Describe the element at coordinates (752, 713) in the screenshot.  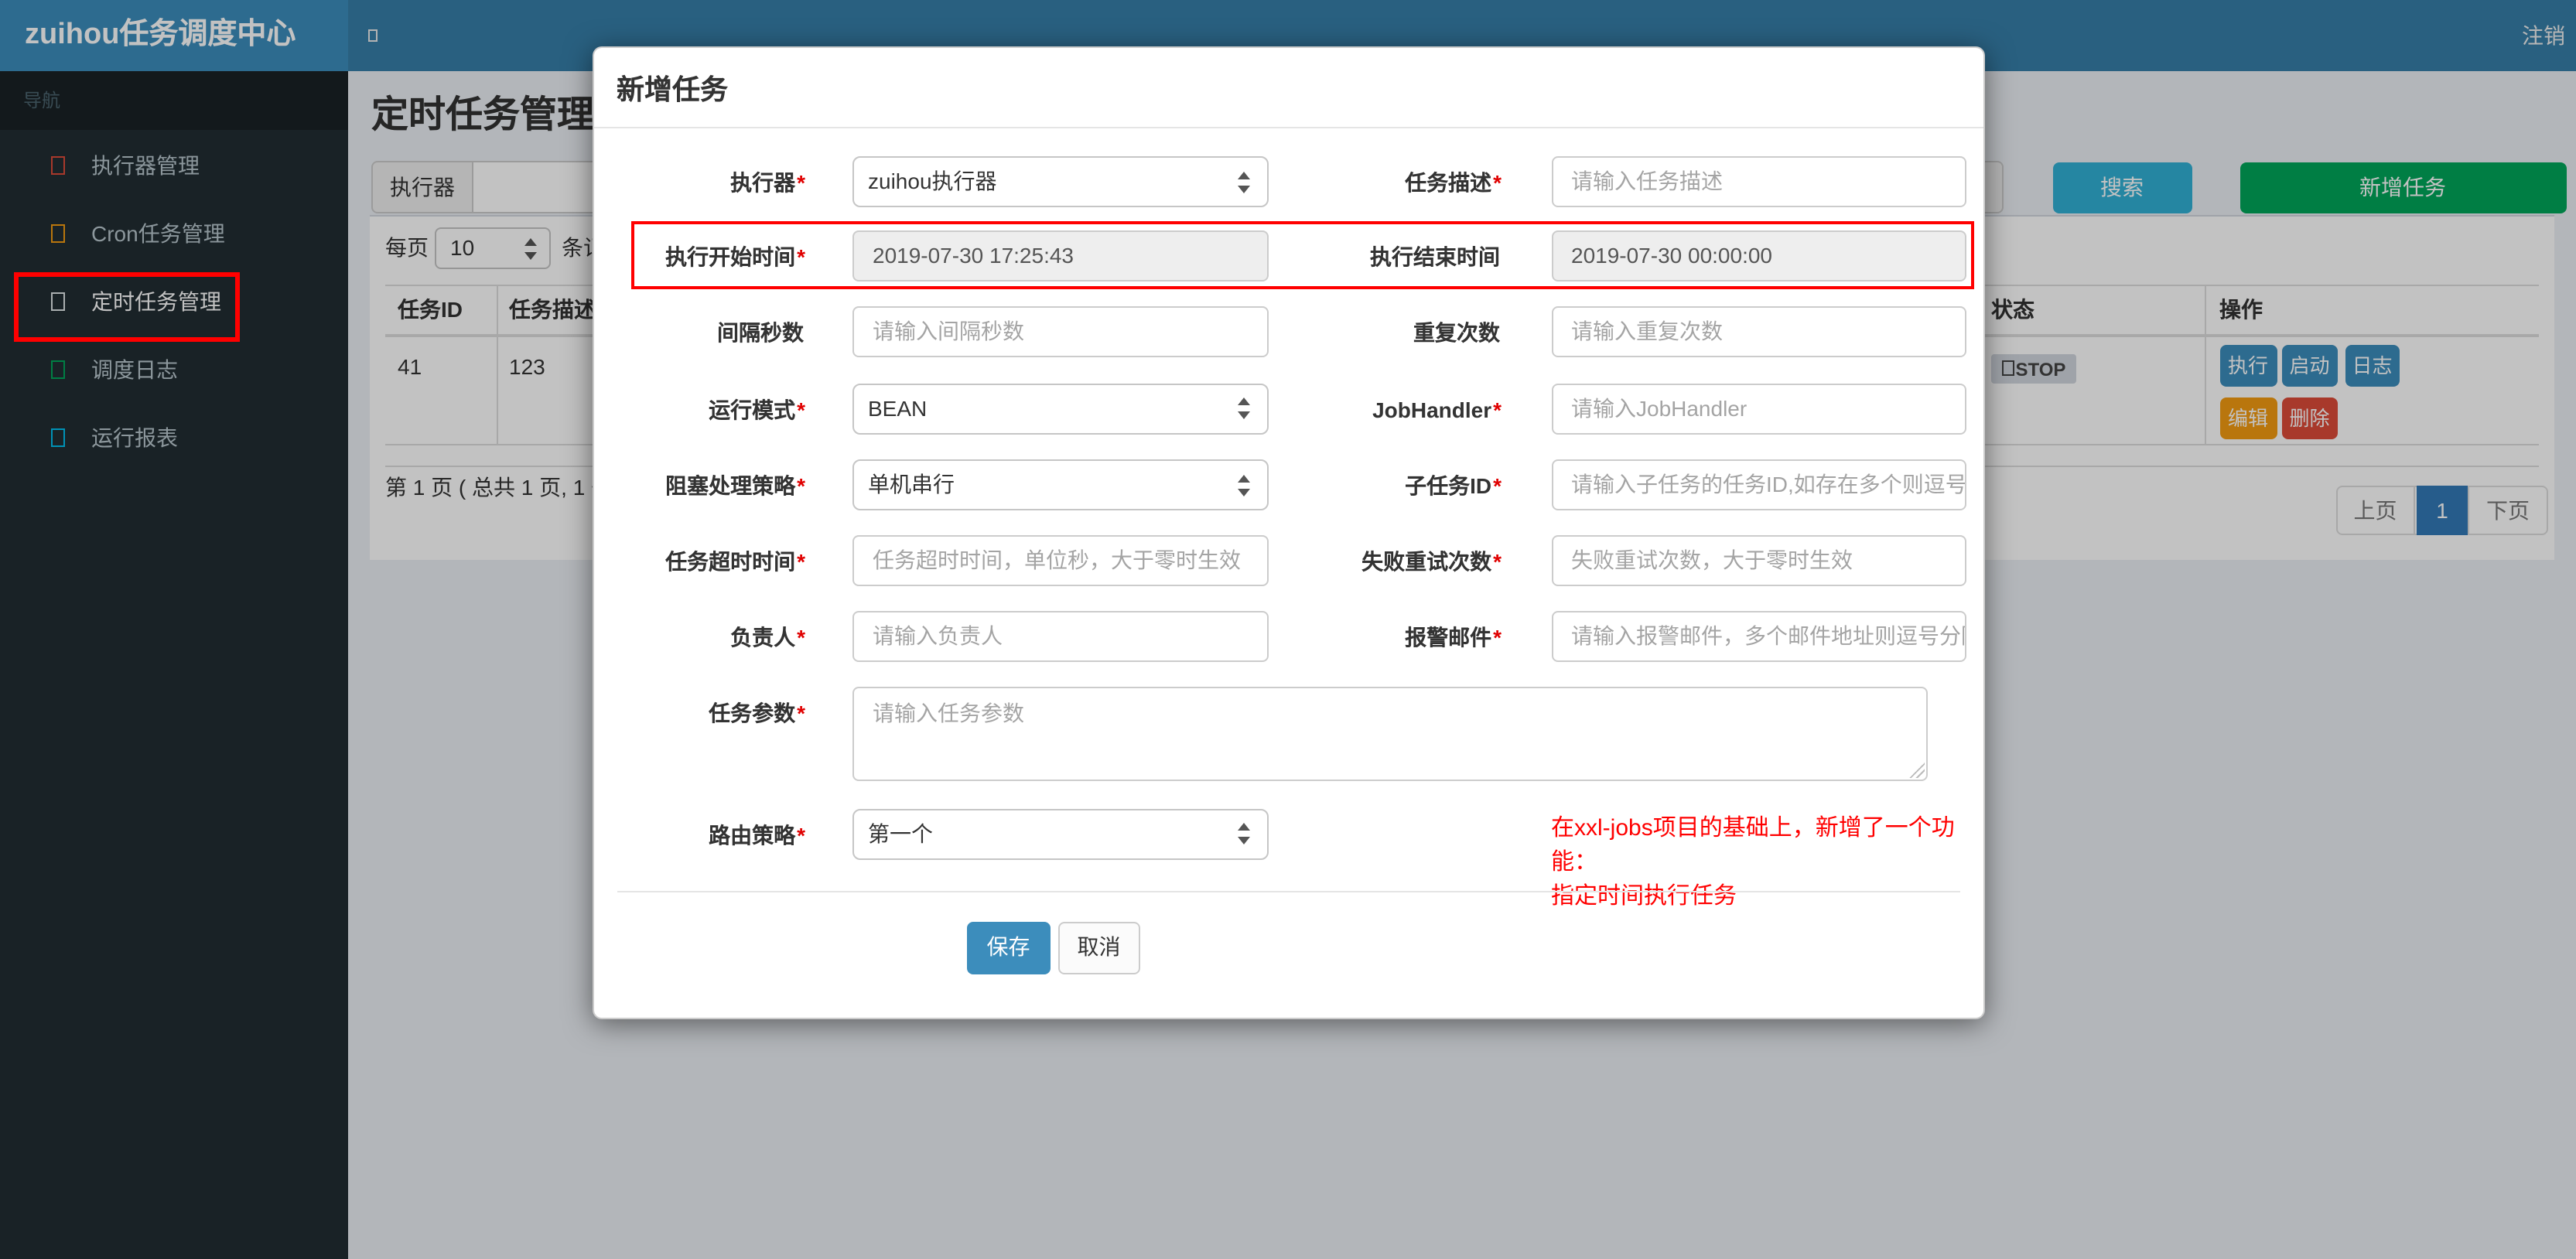
I see `jobparam-label: 任务参数` at that location.